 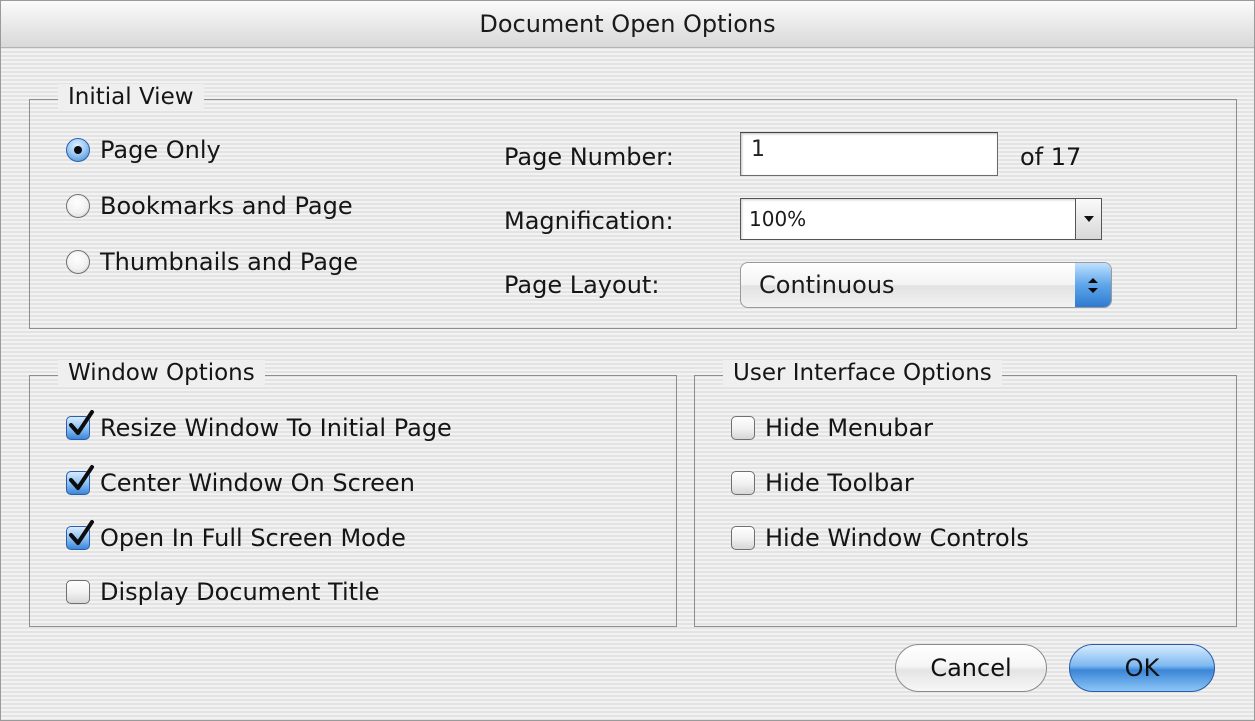 What do you see at coordinates (849, 428) in the screenshot?
I see `checkbox-hide-menubar-label: Hide Menubar` at bounding box center [849, 428].